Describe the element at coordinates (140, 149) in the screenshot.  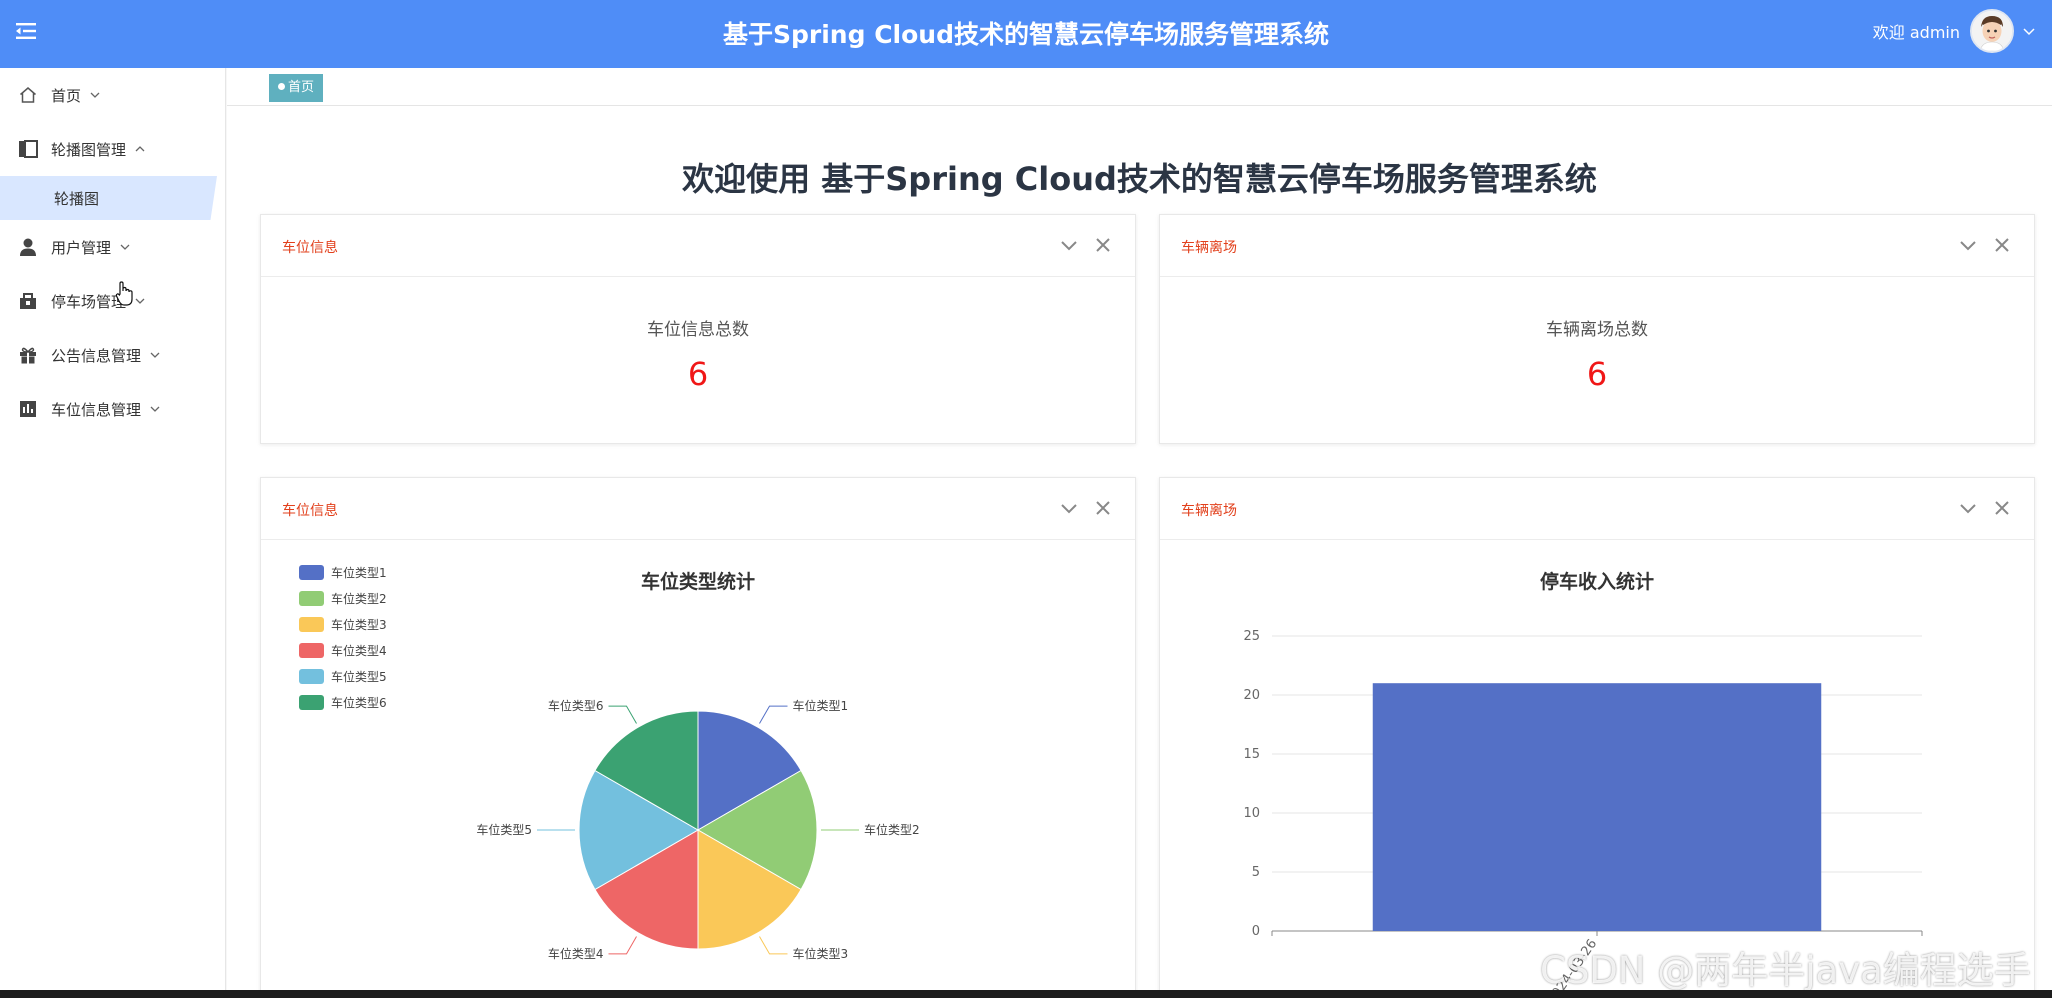
I see `chevron-up-icon` at that location.